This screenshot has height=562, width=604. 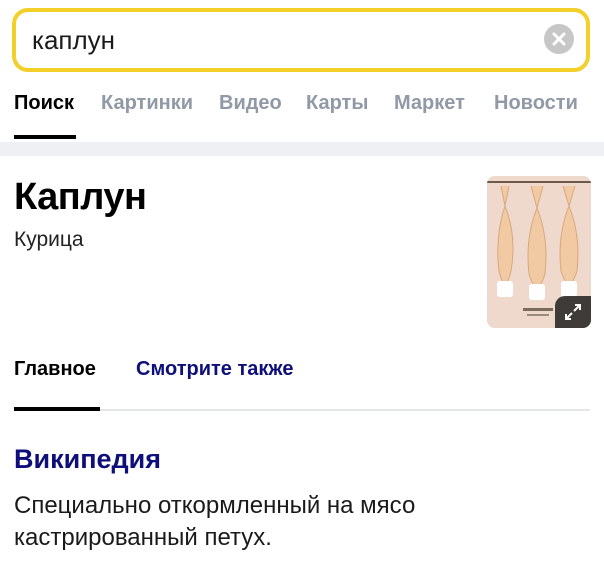 What do you see at coordinates (302, 149) in the screenshot?
I see `section-divider` at bounding box center [302, 149].